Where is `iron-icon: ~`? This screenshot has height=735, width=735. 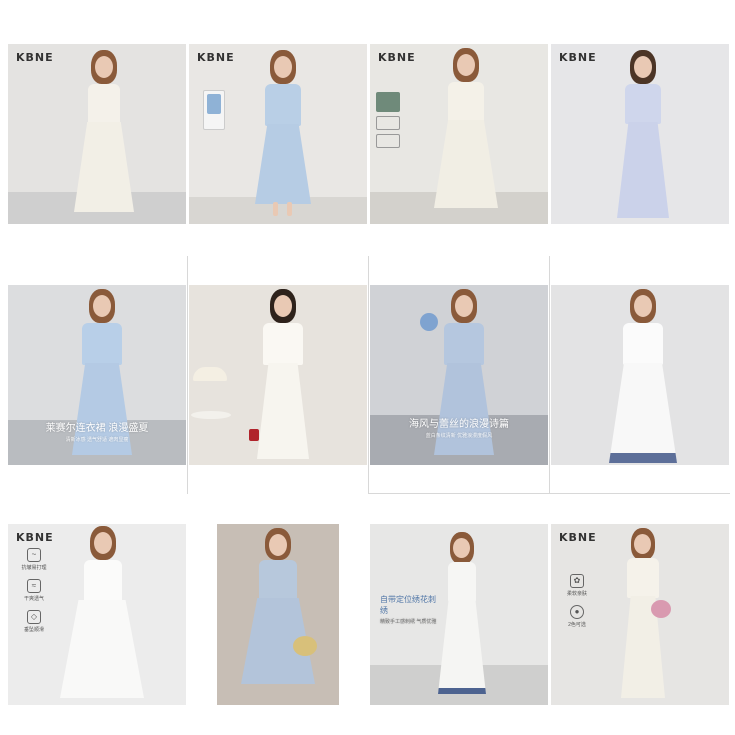 iron-icon: ~ is located at coordinates (34, 555).